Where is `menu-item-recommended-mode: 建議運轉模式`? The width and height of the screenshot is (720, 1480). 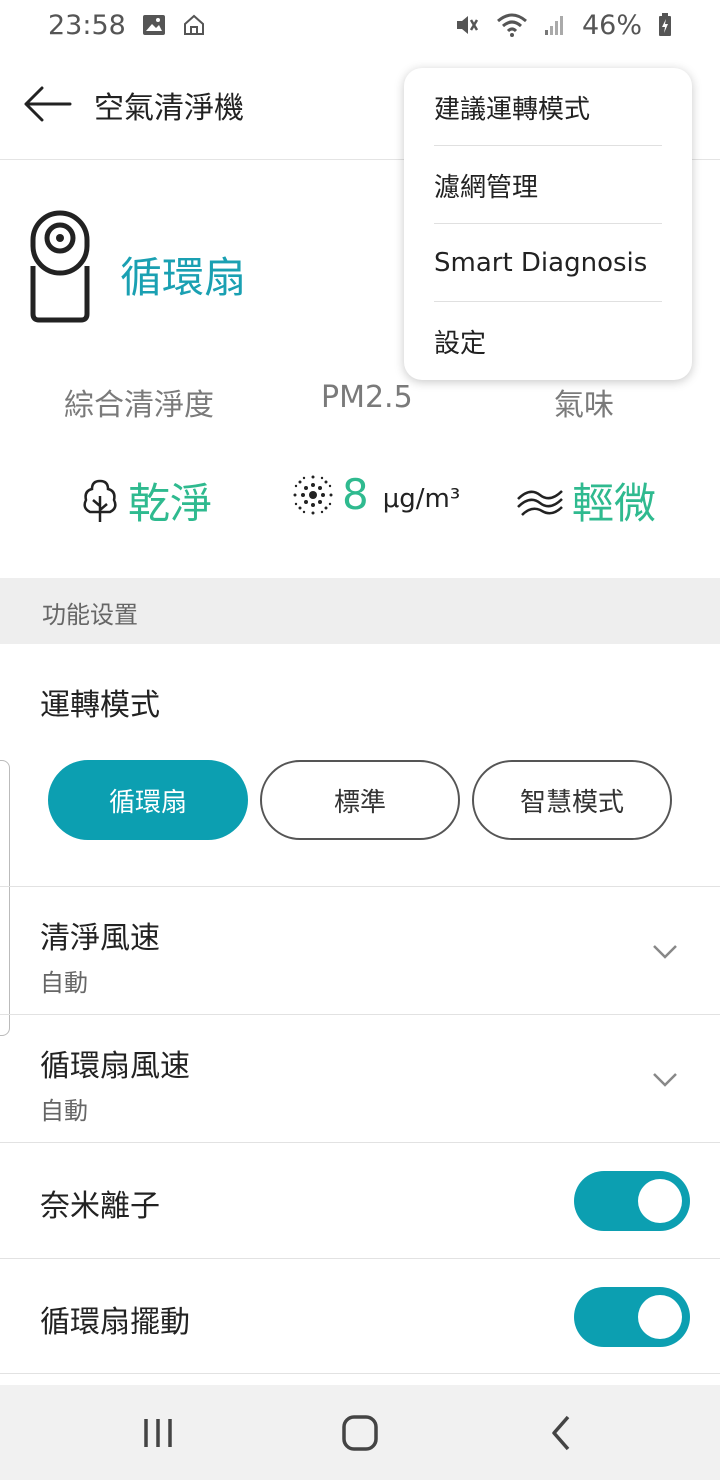 menu-item-recommended-mode: 建議運轉模式 is located at coordinates (548, 107).